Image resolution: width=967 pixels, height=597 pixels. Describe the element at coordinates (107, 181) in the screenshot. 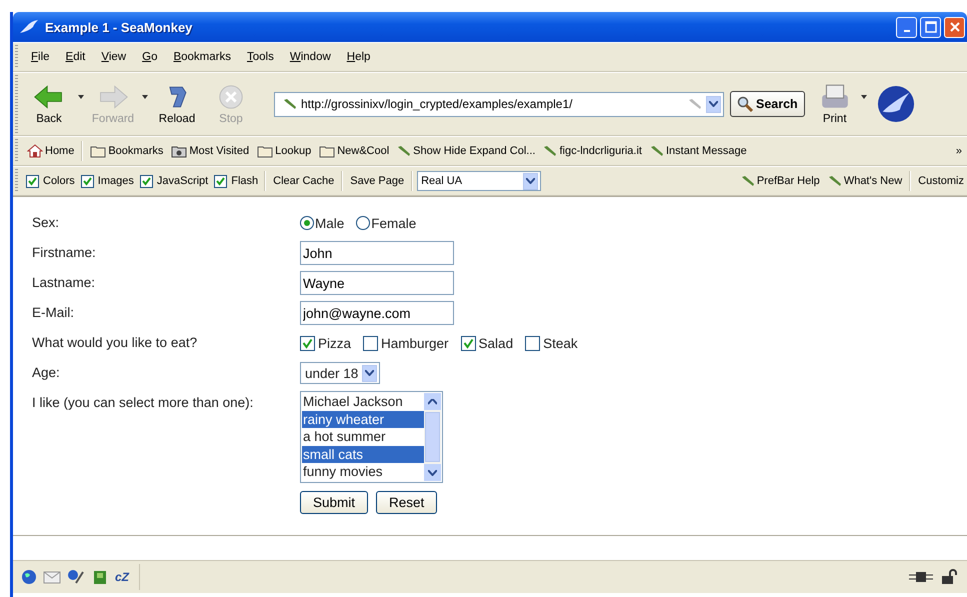

I see `prefbar-checkbox: Images` at that location.